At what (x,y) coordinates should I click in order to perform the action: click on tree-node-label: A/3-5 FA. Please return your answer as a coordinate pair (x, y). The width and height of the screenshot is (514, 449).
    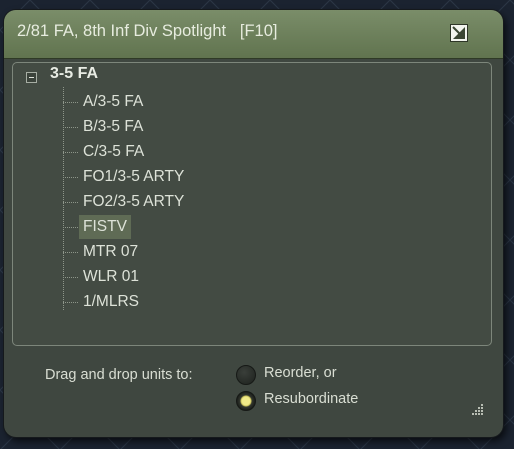
    Looking at the image, I should click on (113, 102).